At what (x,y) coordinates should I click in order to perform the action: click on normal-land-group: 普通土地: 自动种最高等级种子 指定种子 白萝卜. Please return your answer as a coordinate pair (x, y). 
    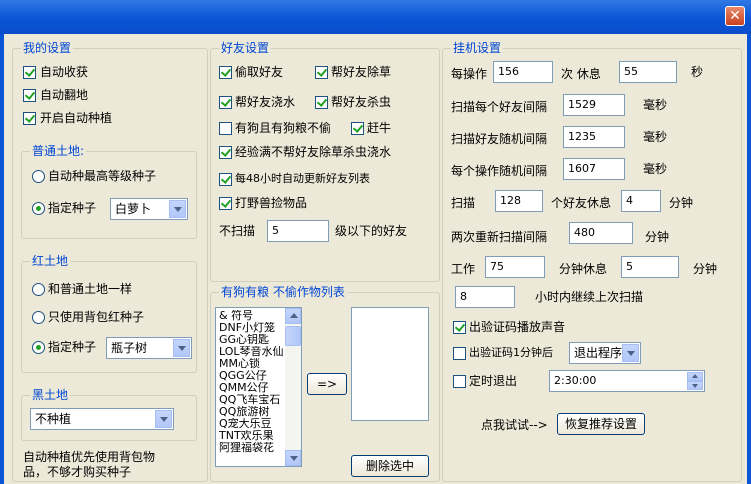
    Looking at the image, I should click on (109, 191).